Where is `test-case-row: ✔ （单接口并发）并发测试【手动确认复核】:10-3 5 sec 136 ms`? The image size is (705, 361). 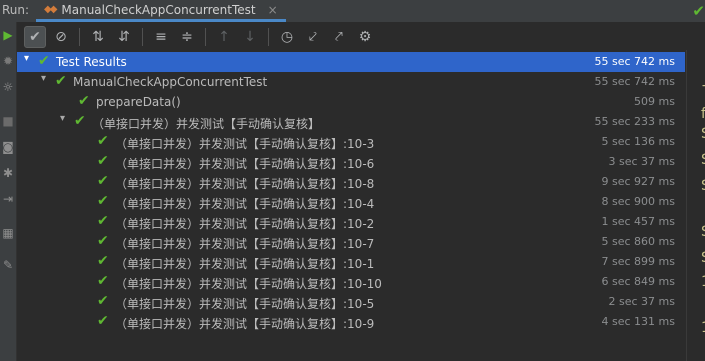 test-case-row: ✔ （单接口并发）并发测试【手动确认复核】:10-3 5 sec 136 ms is located at coordinates (351, 142).